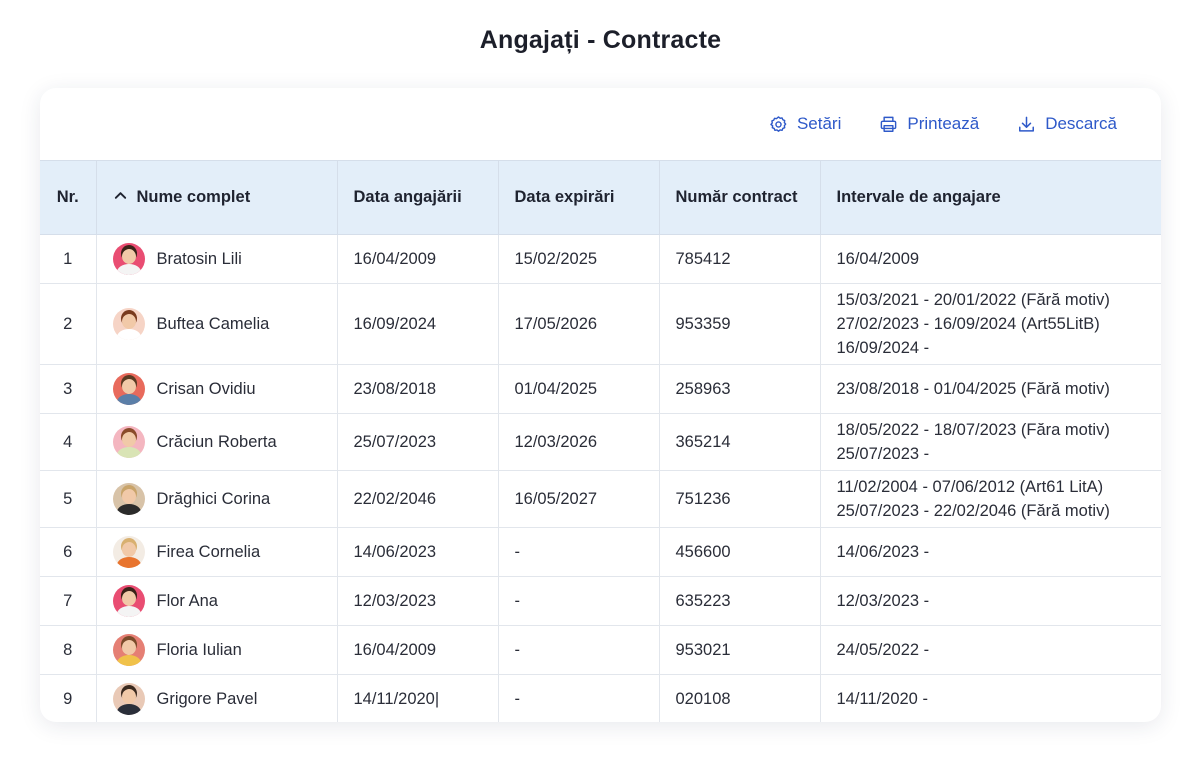 The image size is (1201, 772). I want to click on column-header-name: Nume complet, so click(217, 197).